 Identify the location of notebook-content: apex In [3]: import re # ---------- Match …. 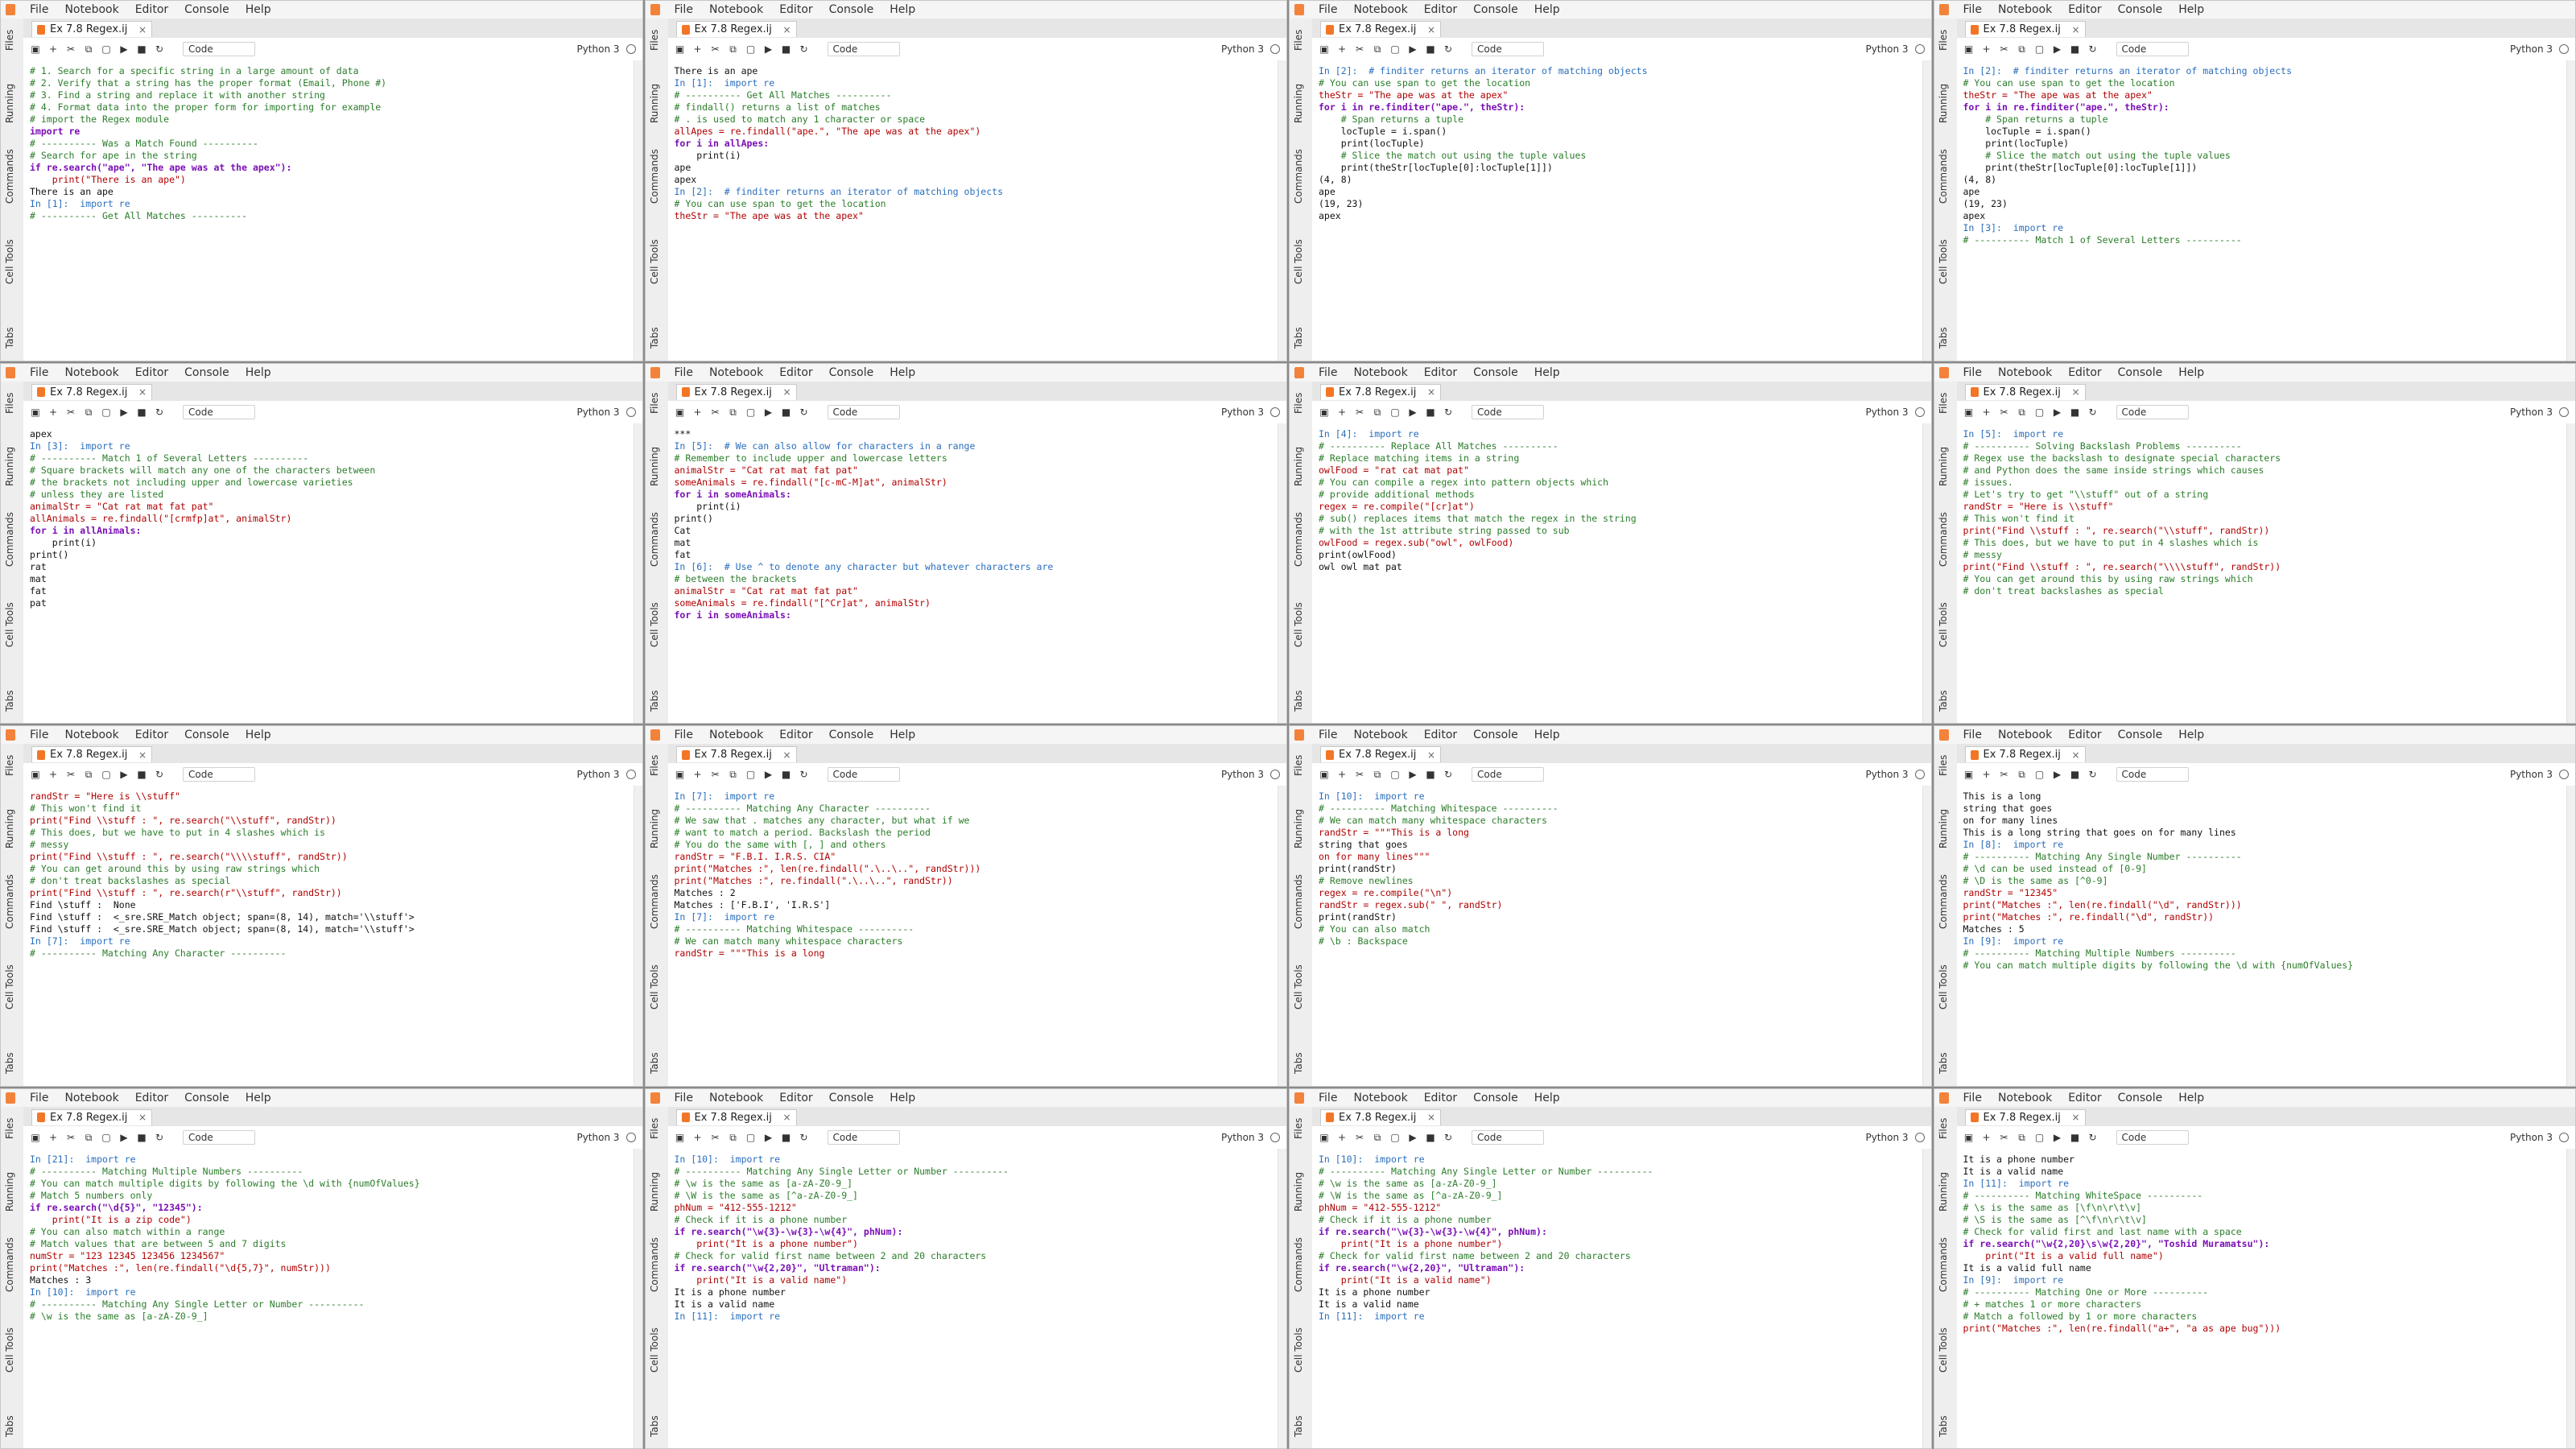
(332, 573).